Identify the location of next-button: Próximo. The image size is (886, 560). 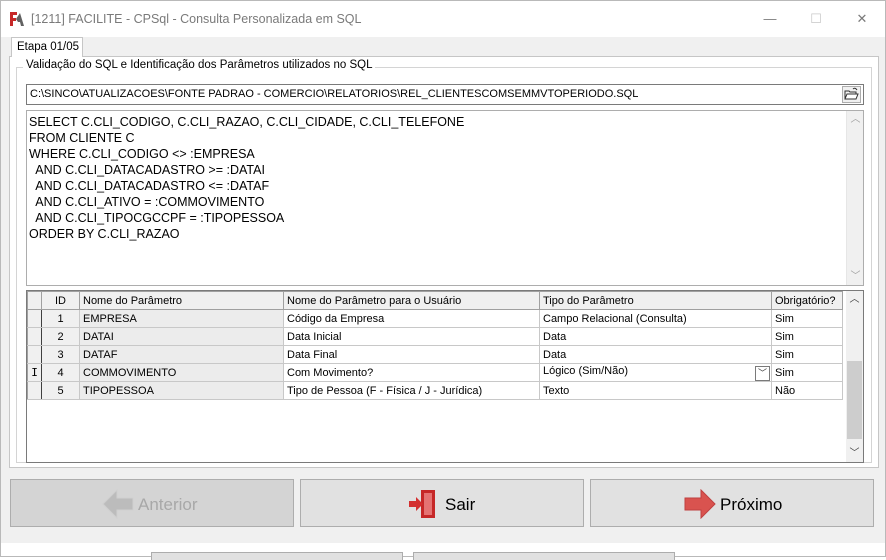
(732, 503).